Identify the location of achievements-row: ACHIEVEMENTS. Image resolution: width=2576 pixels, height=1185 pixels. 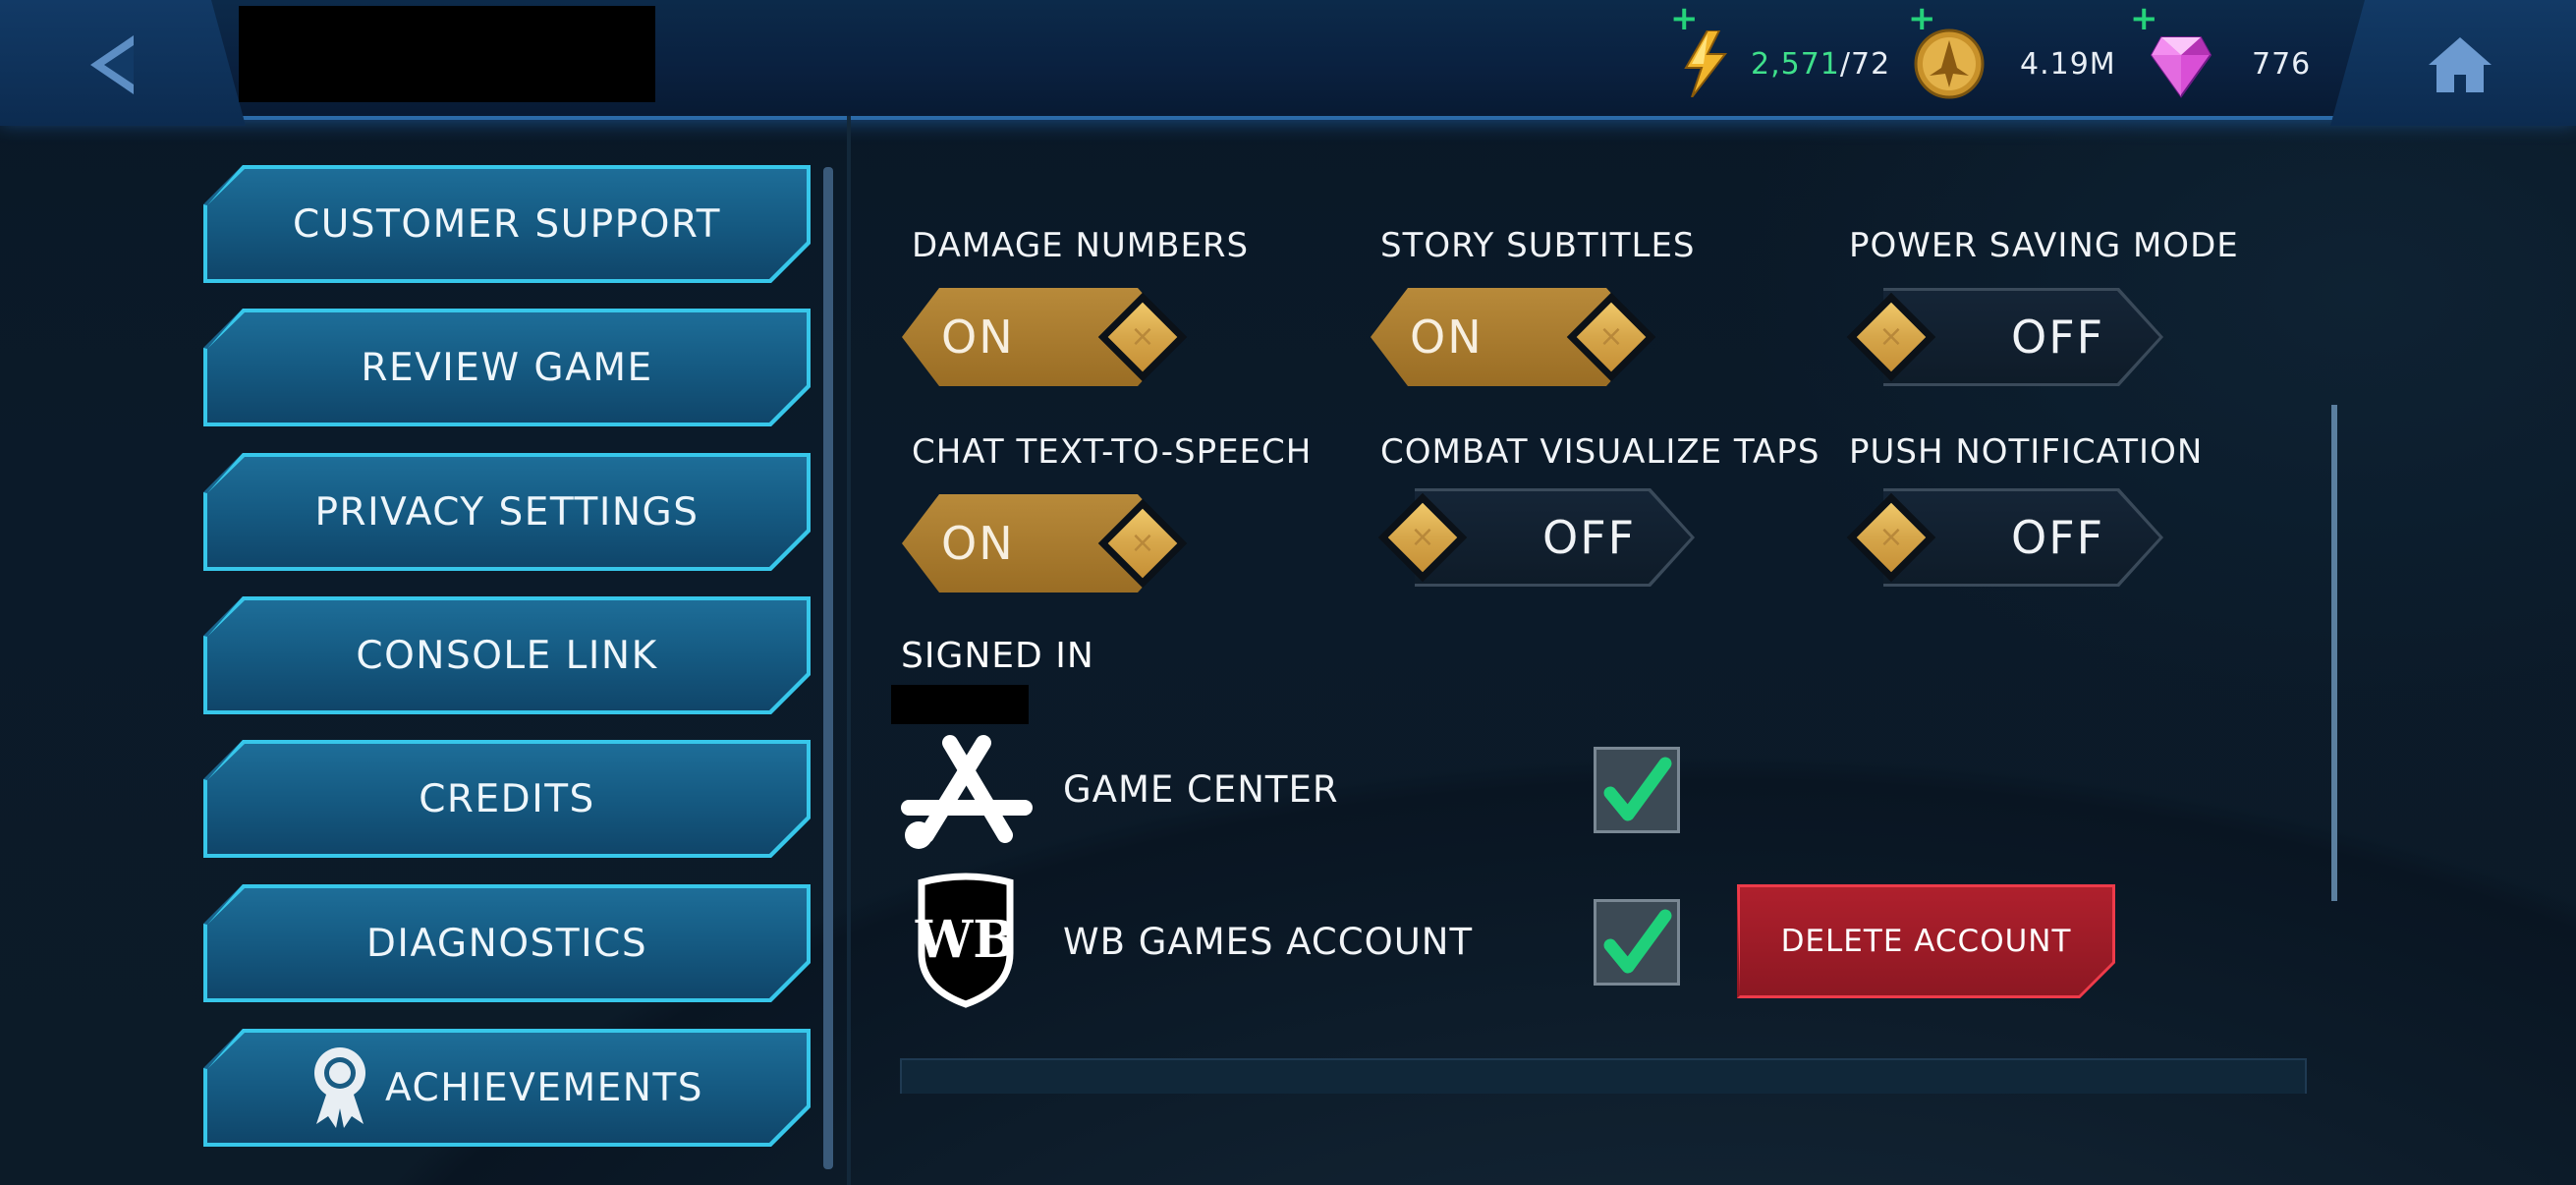
(506, 1088).